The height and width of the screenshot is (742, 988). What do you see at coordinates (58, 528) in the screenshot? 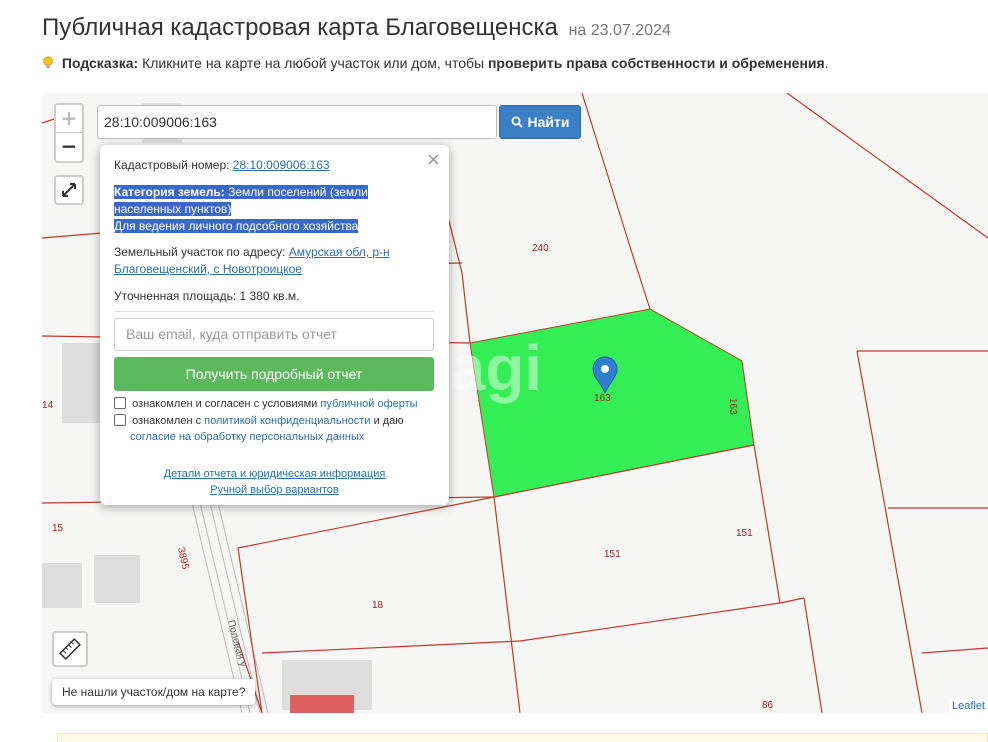
I see `parcel-label: 15` at bounding box center [58, 528].